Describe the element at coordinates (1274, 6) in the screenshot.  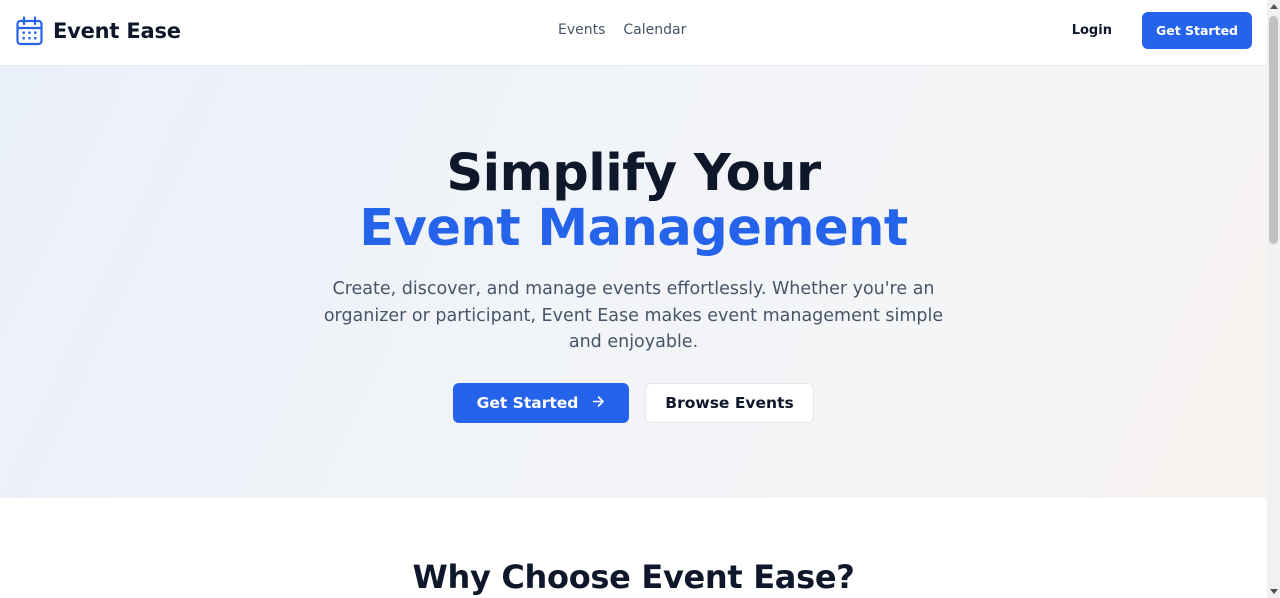
I see `scroll-up-arrow-icon` at that location.